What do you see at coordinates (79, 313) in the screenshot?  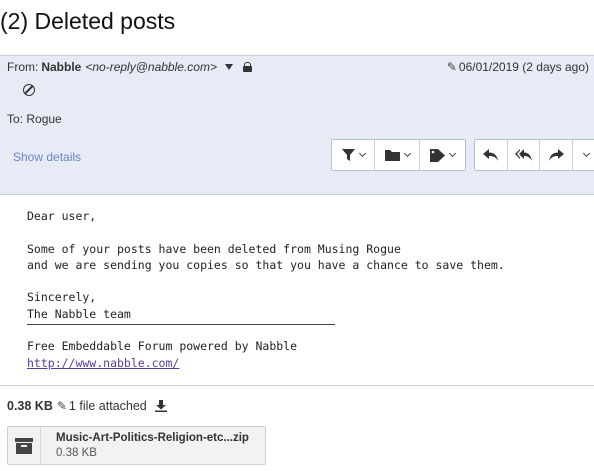 I see `body-line: The Nabble team` at bounding box center [79, 313].